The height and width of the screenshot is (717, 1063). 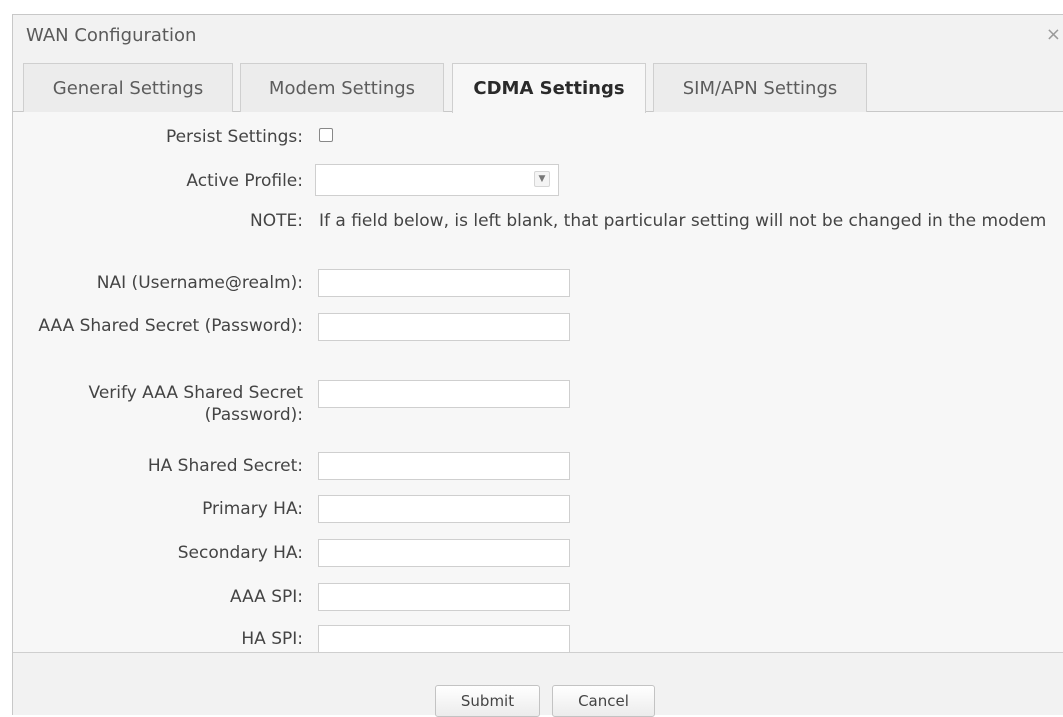 I want to click on chevron-down-icon: ▼, so click(x=542, y=179).